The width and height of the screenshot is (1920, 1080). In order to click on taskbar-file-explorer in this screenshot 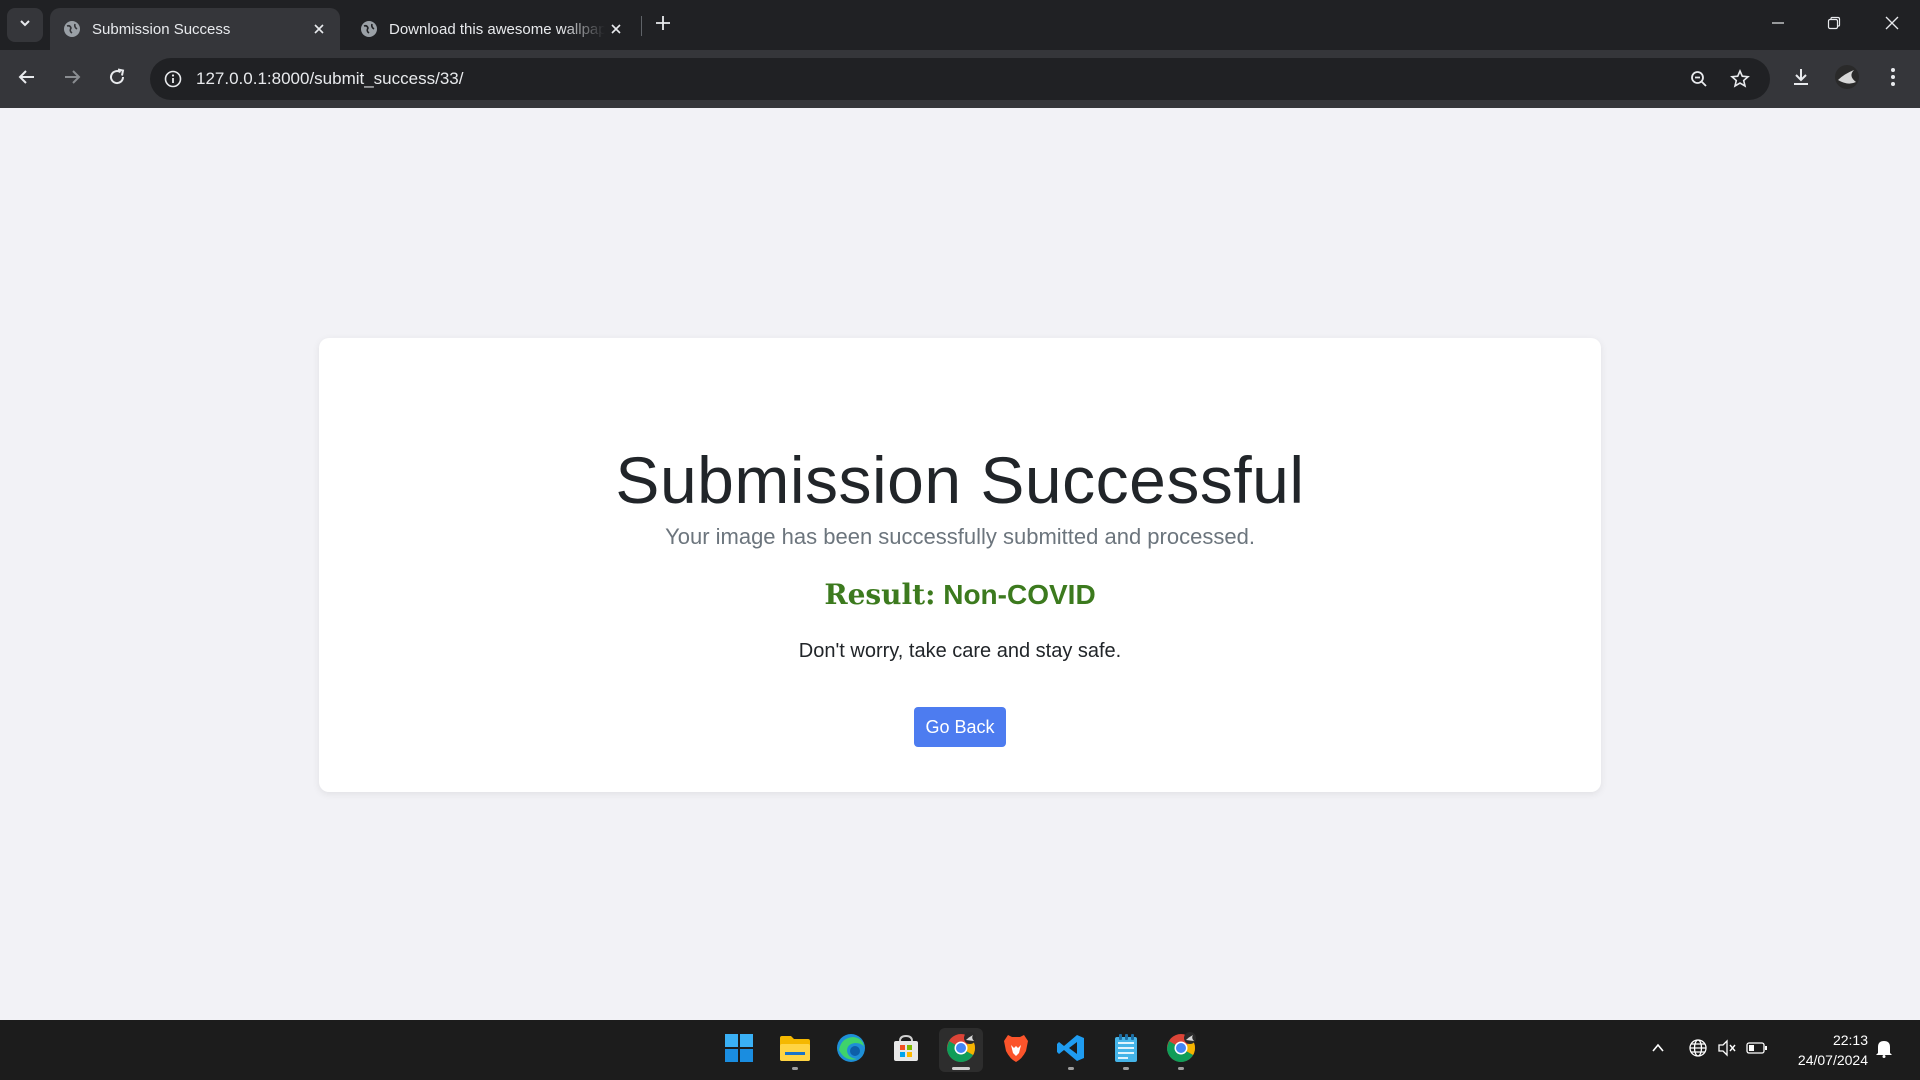, I will do `click(795, 1050)`.